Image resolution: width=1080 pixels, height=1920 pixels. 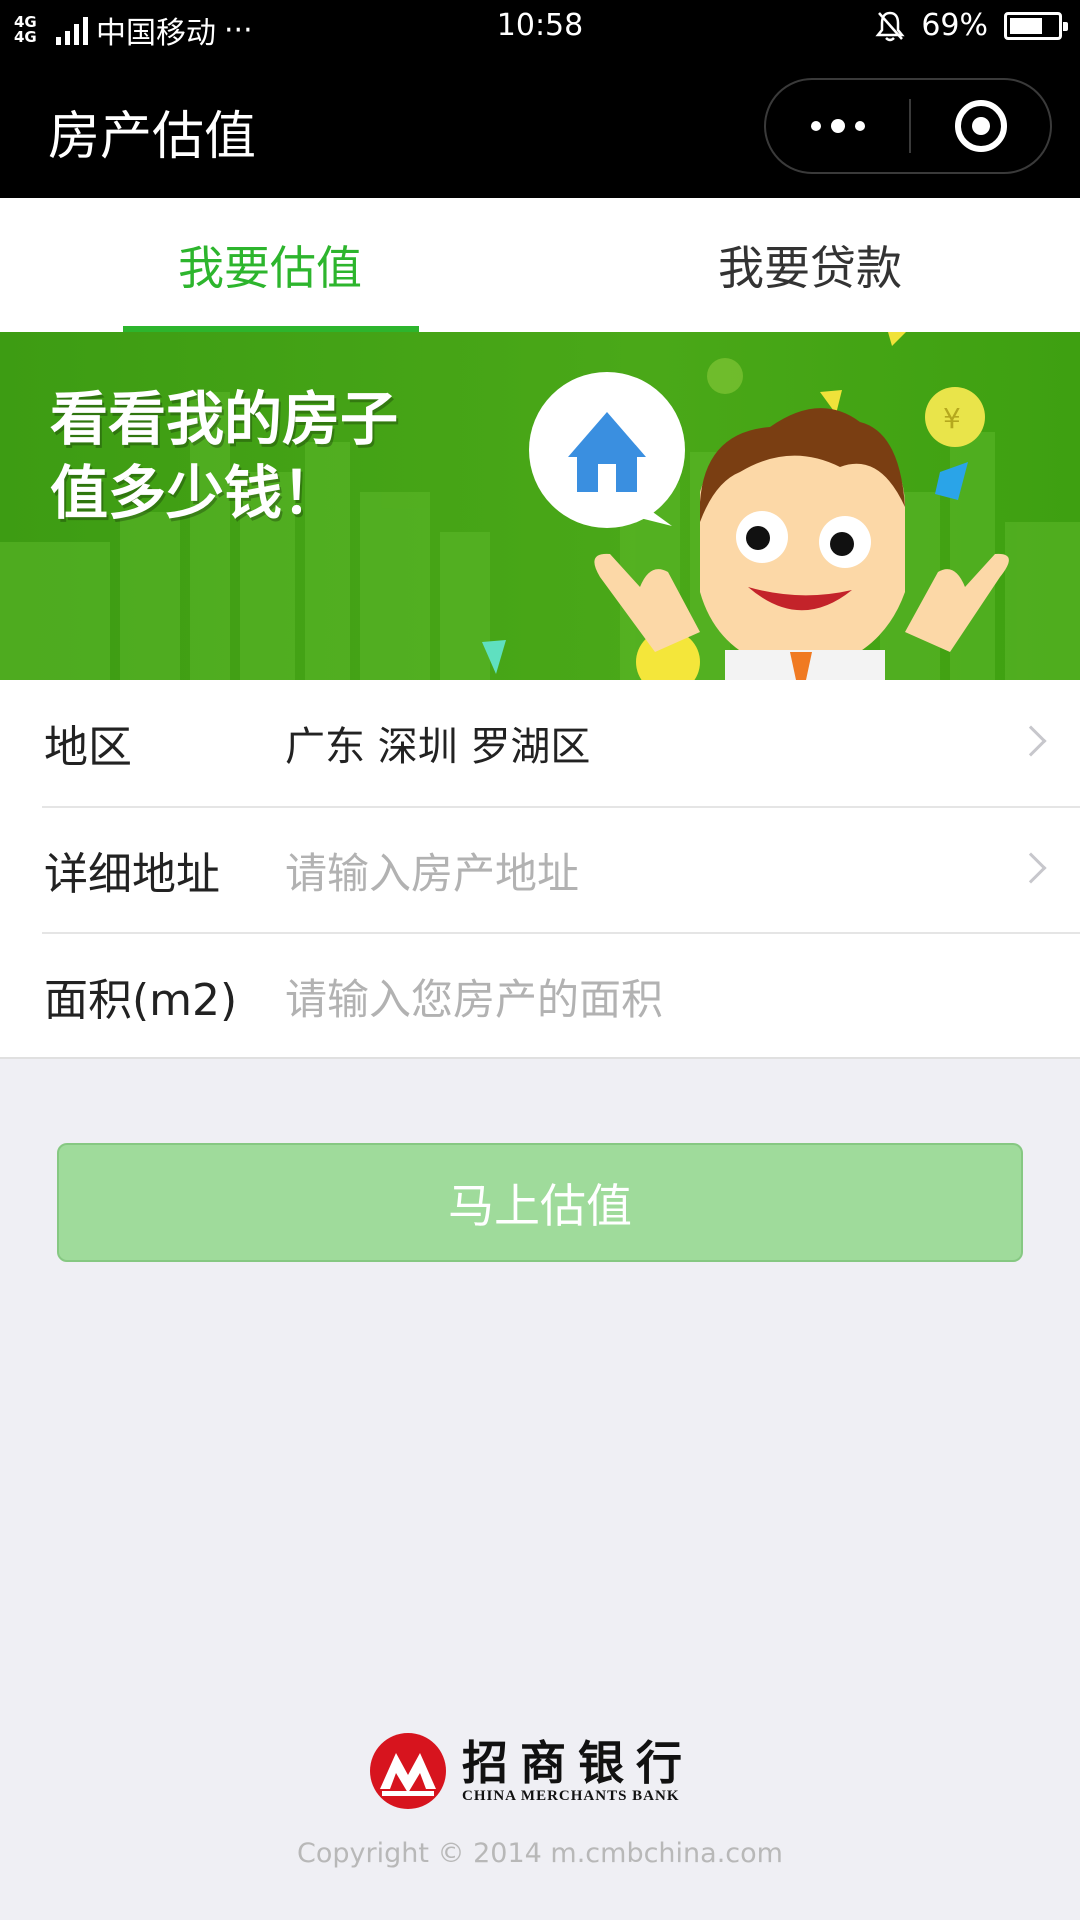 What do you see at coordinates (270, 265) in the screenshot?
I see `tab-valuation: 我要估值` at bounding box center [270, 265].